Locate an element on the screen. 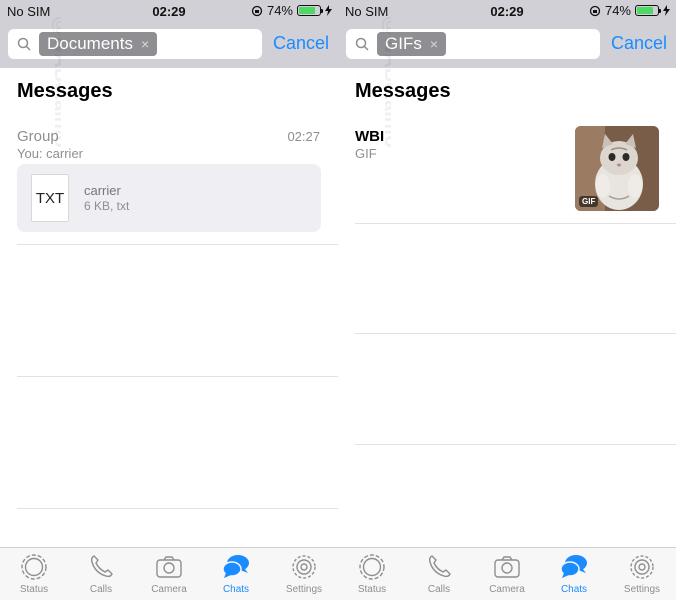 The height and width of the screenshot is (600, 676). document-attachment: TXT carrier 6 KB, txt is located at coordinates (169, 198).